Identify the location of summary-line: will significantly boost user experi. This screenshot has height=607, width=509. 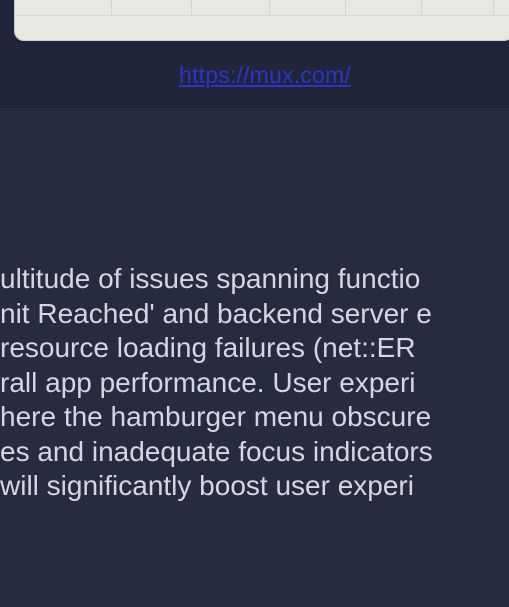
(207, 485).